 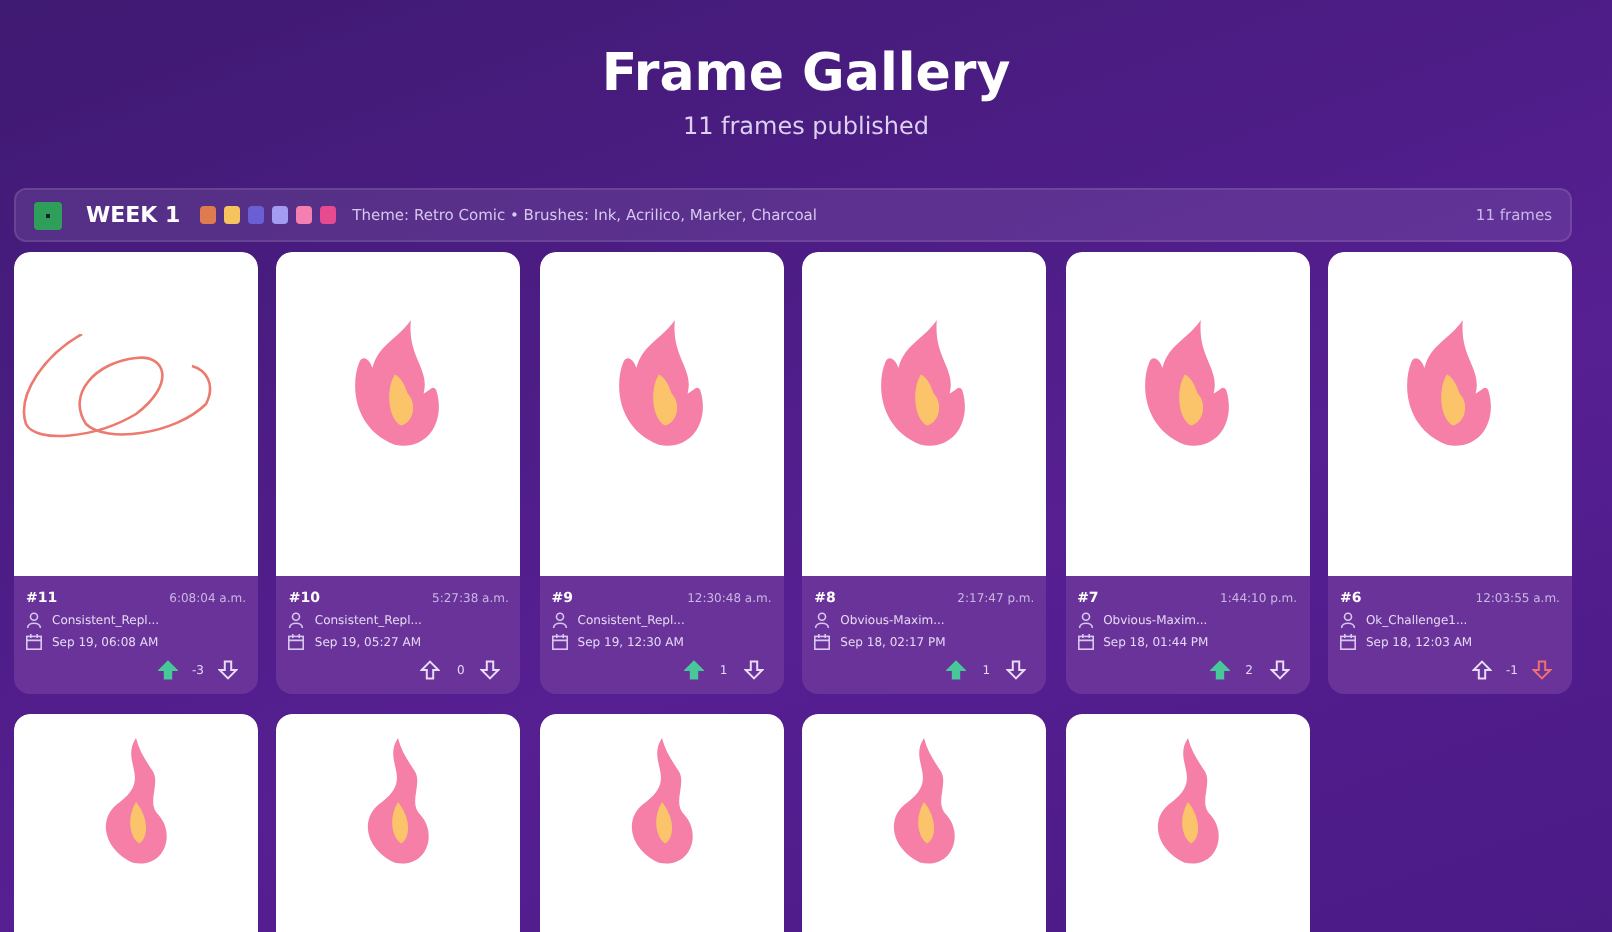 What do you see at coordinates (806, 126) in the screenshot?
I see `frame-count: 11 frames published` at bounding box center [806, 126].